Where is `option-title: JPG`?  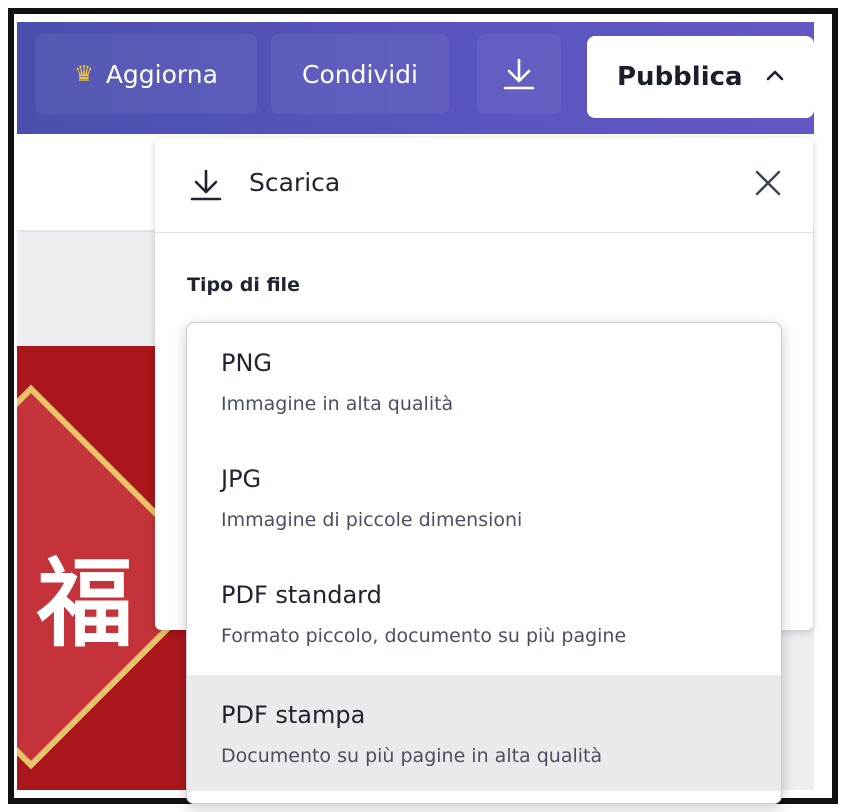 option-title: JPG is located at coordinates (241, 479).